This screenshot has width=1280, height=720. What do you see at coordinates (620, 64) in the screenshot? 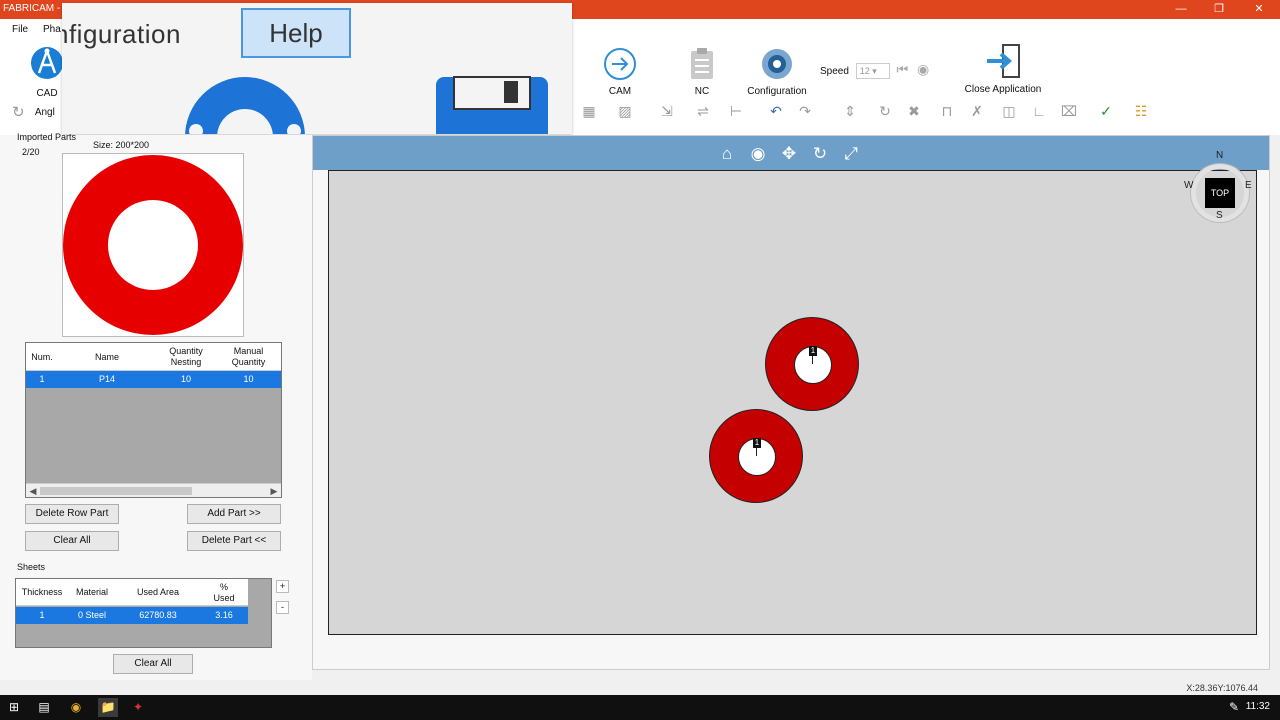
I see `arrow-right-circle-icon` at bounding box center [620, 64].